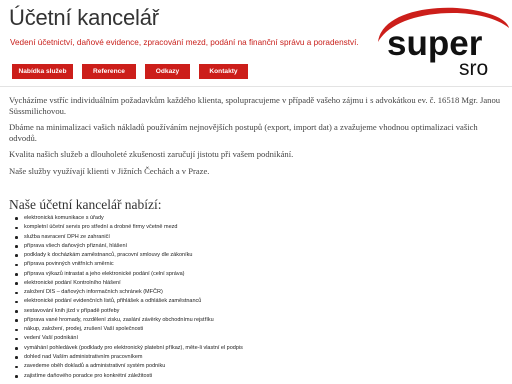 This screenshot has width=512, height=384. I want to click on list-item-text: elektronické podání Kontrolního hlášení, so click(72, 282).